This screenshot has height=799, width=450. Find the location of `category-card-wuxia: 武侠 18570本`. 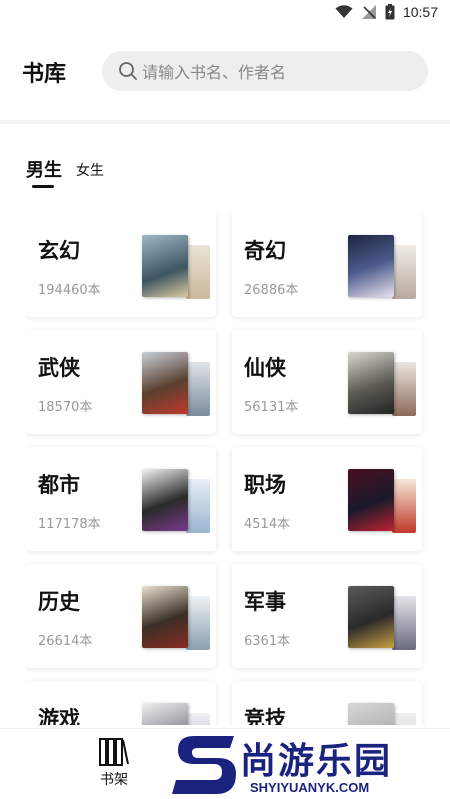

category-card-wuxia: 武侠 18570本 is located at coordinates (121, 382).